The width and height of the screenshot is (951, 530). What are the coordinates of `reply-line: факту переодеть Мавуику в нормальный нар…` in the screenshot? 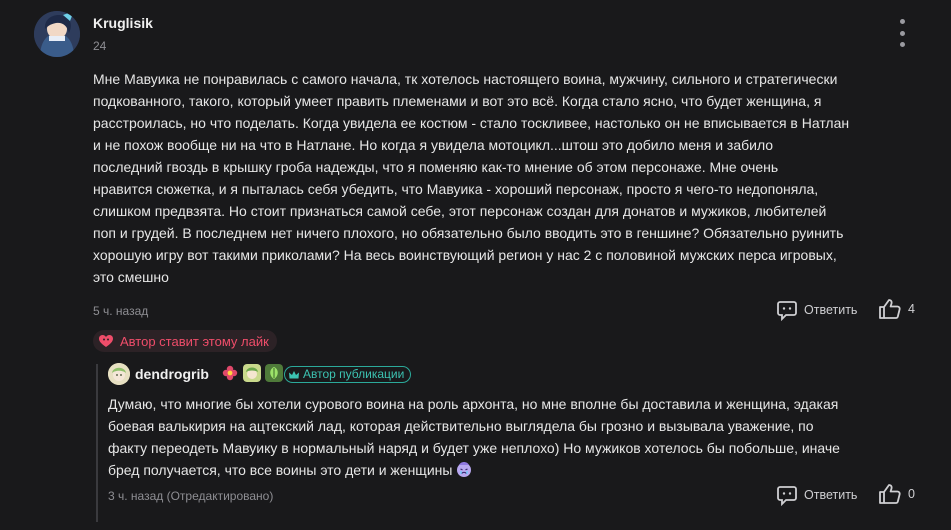 It's located at (474, 448).